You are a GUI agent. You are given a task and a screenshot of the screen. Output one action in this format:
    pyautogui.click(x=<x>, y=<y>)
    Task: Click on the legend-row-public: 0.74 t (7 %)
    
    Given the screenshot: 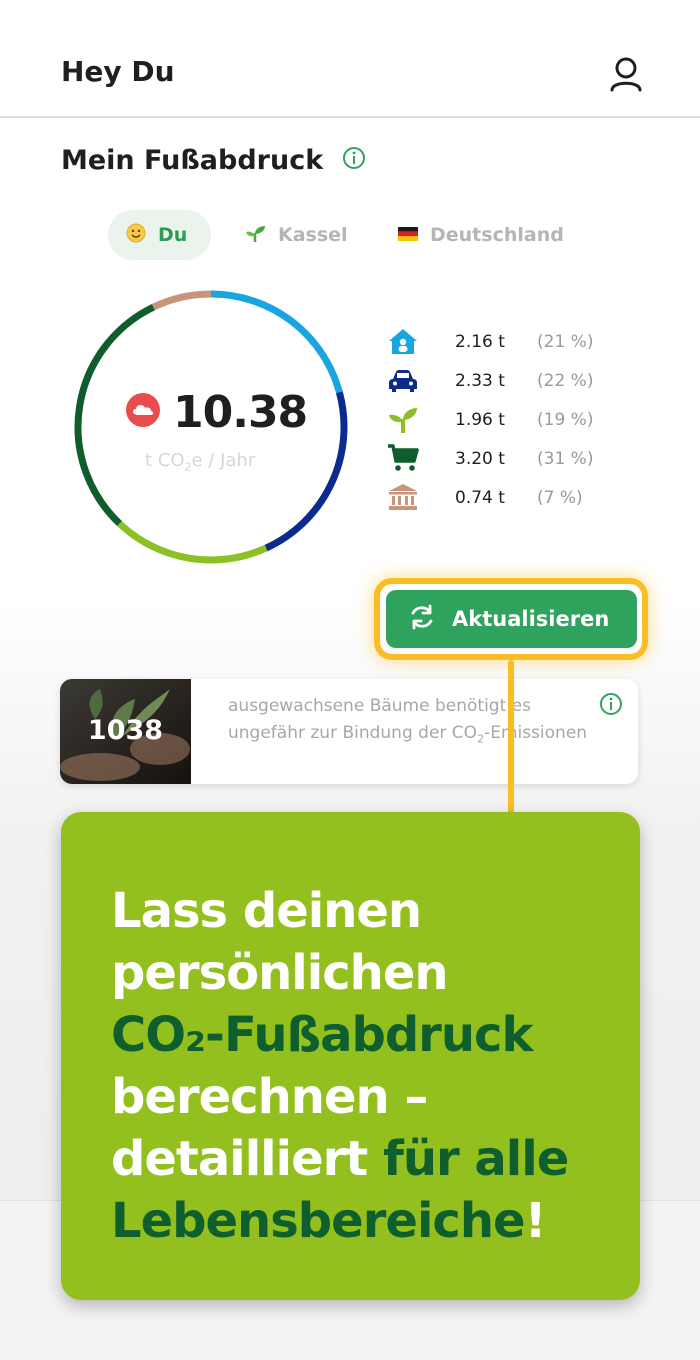 What is the action you would take?
    pyautogui.click(x=501, y=497)
    